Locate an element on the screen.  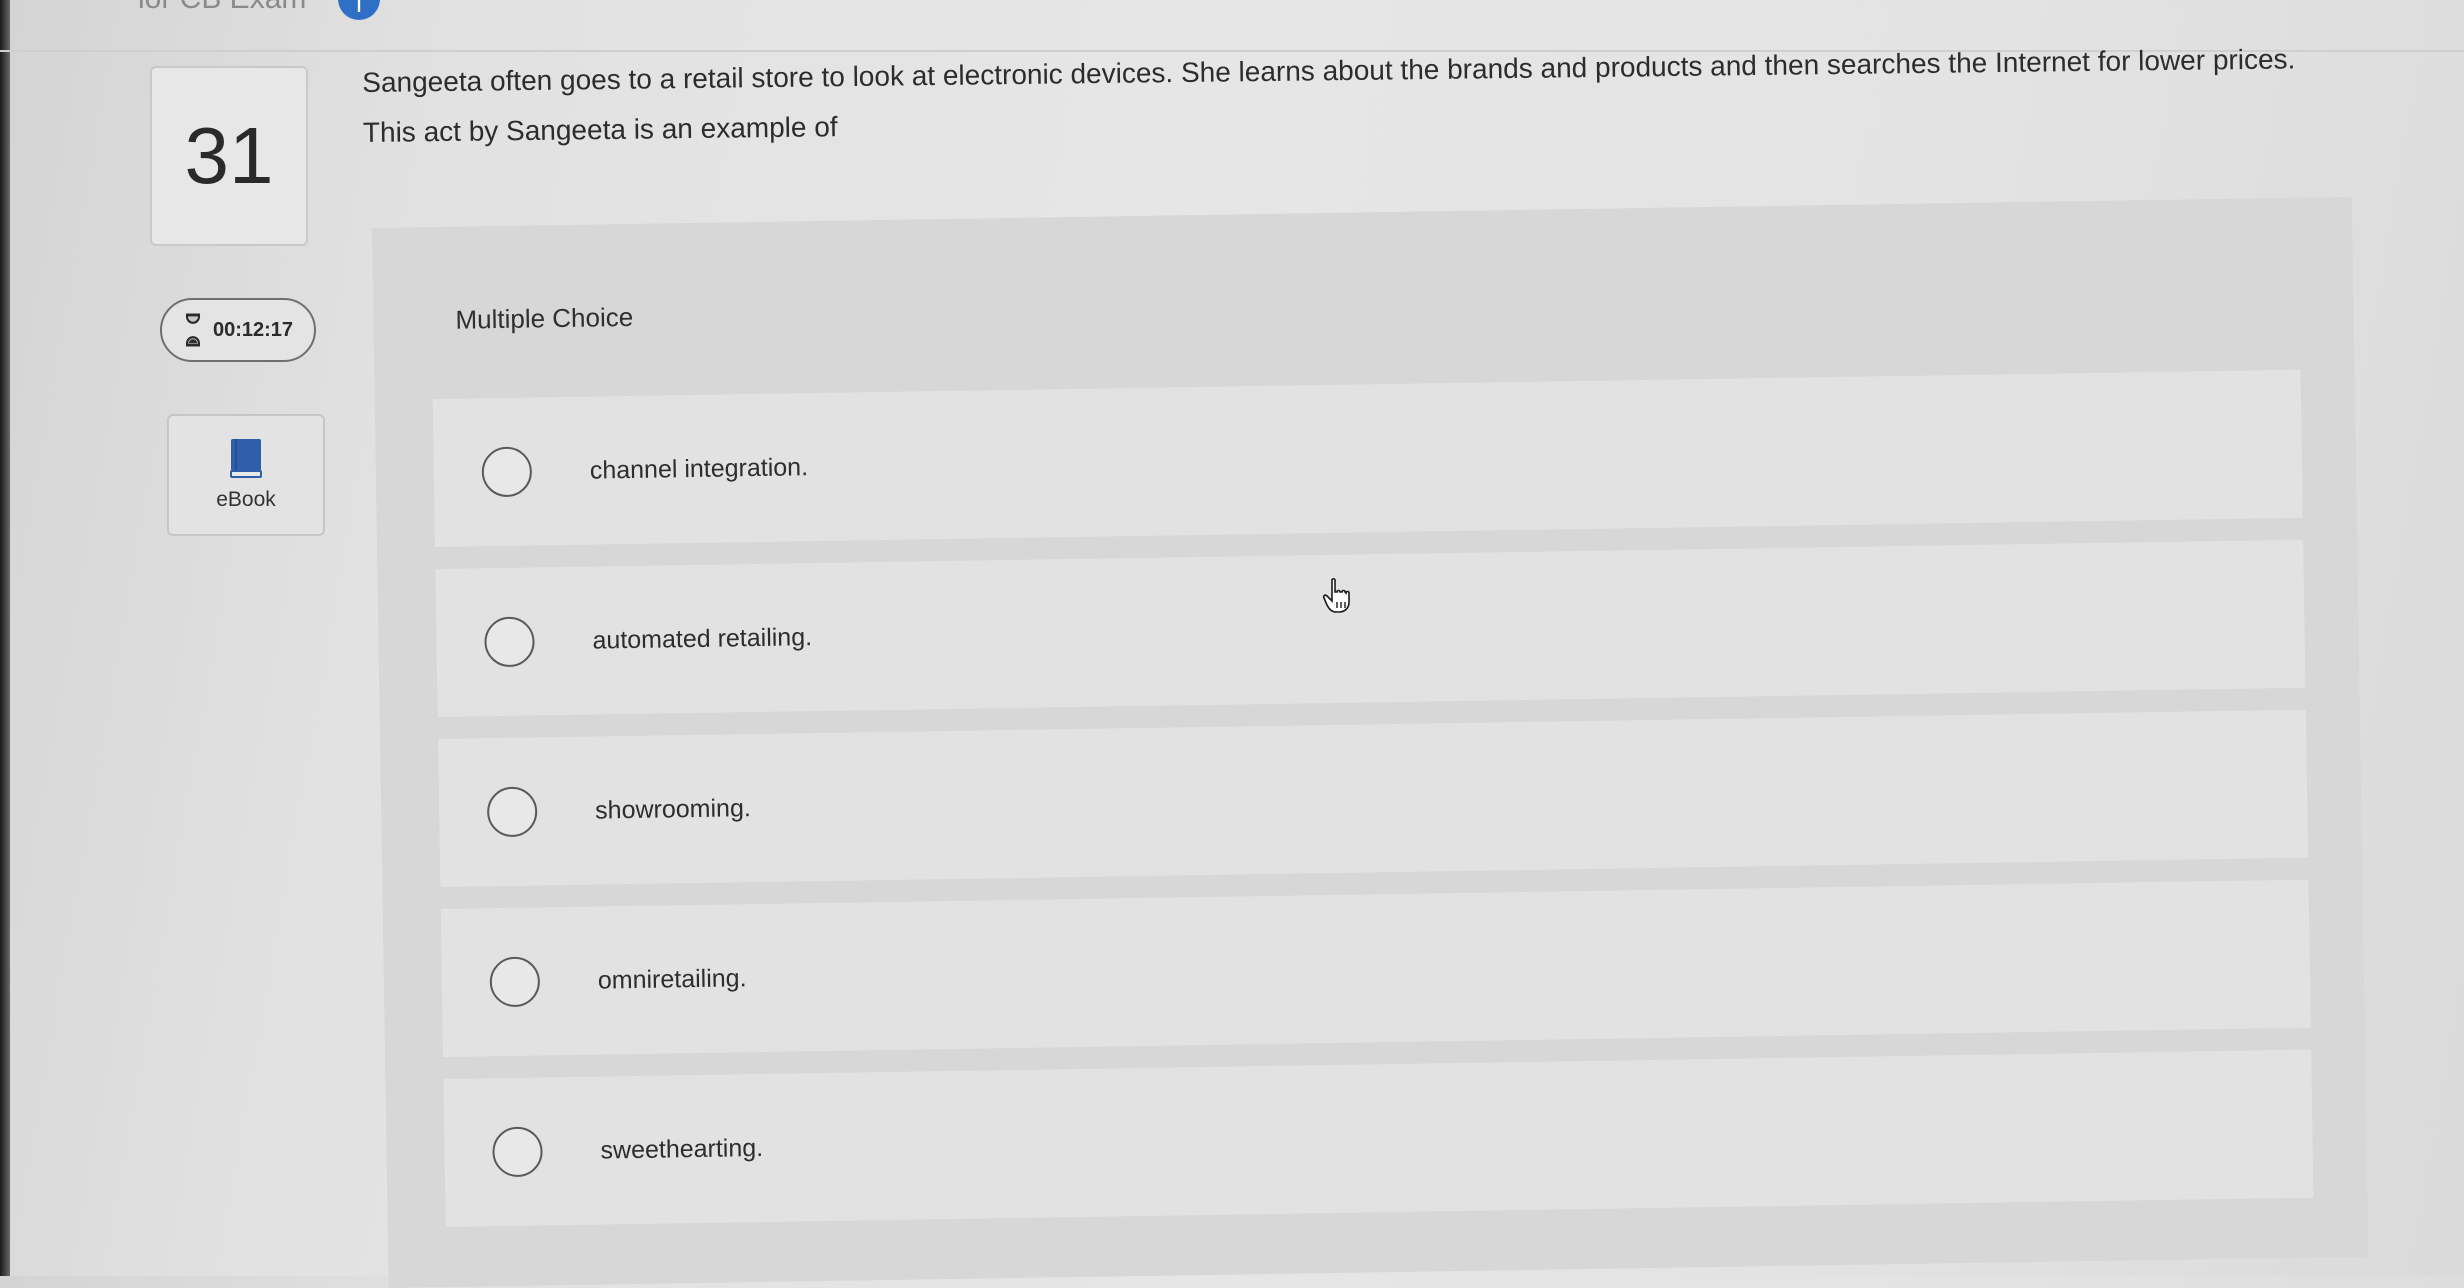
option-sweethearting: sweethearting. is located at coordinates (1378, 1138).